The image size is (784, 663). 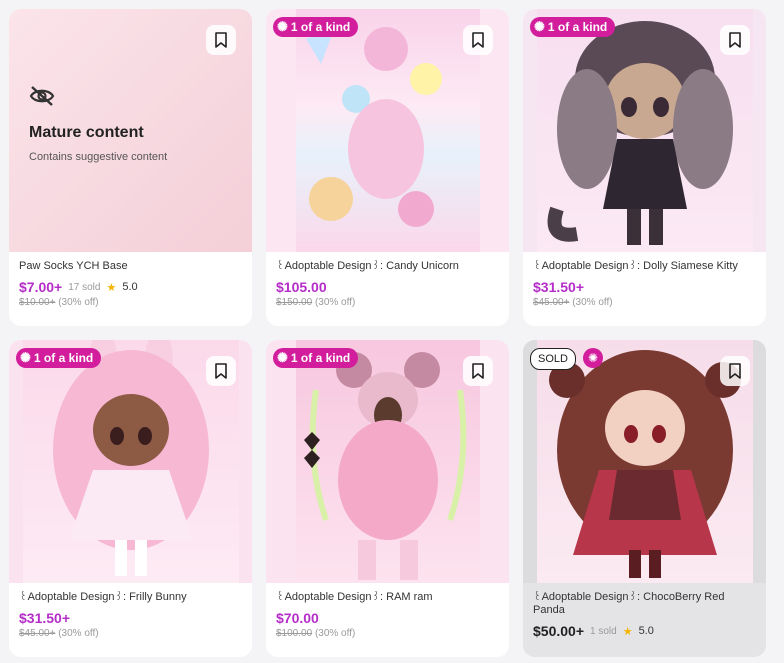 What do you see at coordinates (42, 96) in the screenshot?
I see `eye-slash-icon` at bounding box center [42, 96].